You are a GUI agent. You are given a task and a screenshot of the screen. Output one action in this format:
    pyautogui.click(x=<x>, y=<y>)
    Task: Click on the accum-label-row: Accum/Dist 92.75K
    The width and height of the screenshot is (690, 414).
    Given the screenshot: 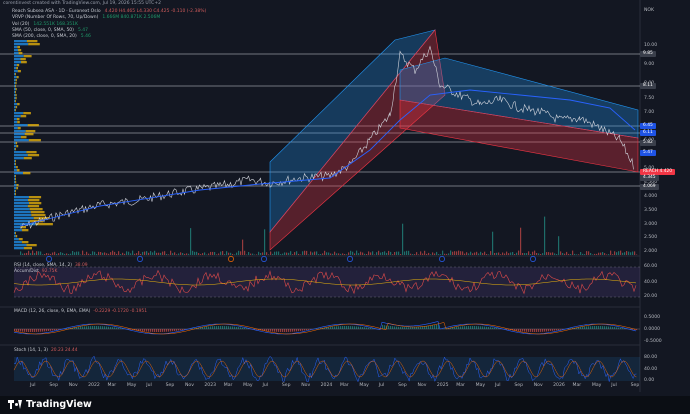 What is the action you would take?
    pyautogui.click(x=35, y=271)
    